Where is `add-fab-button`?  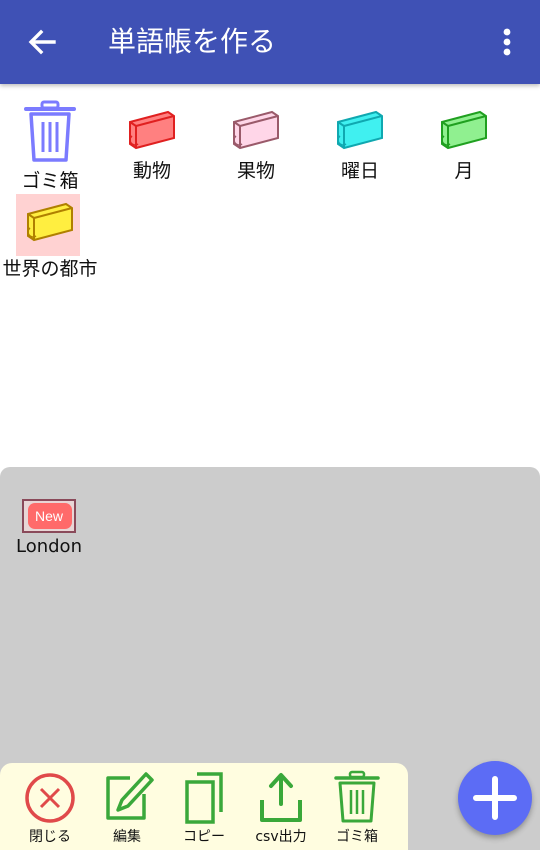 add-fab-button is located at coordinates (495, 798).